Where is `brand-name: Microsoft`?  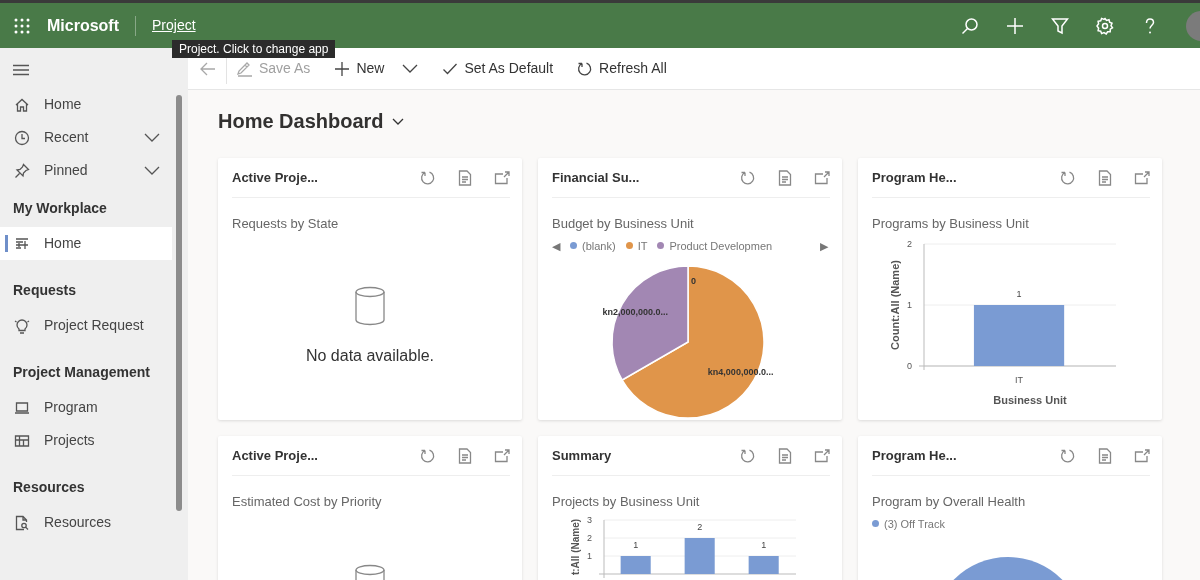 brand-name: Microsoft is located at coordinates (83, 25).